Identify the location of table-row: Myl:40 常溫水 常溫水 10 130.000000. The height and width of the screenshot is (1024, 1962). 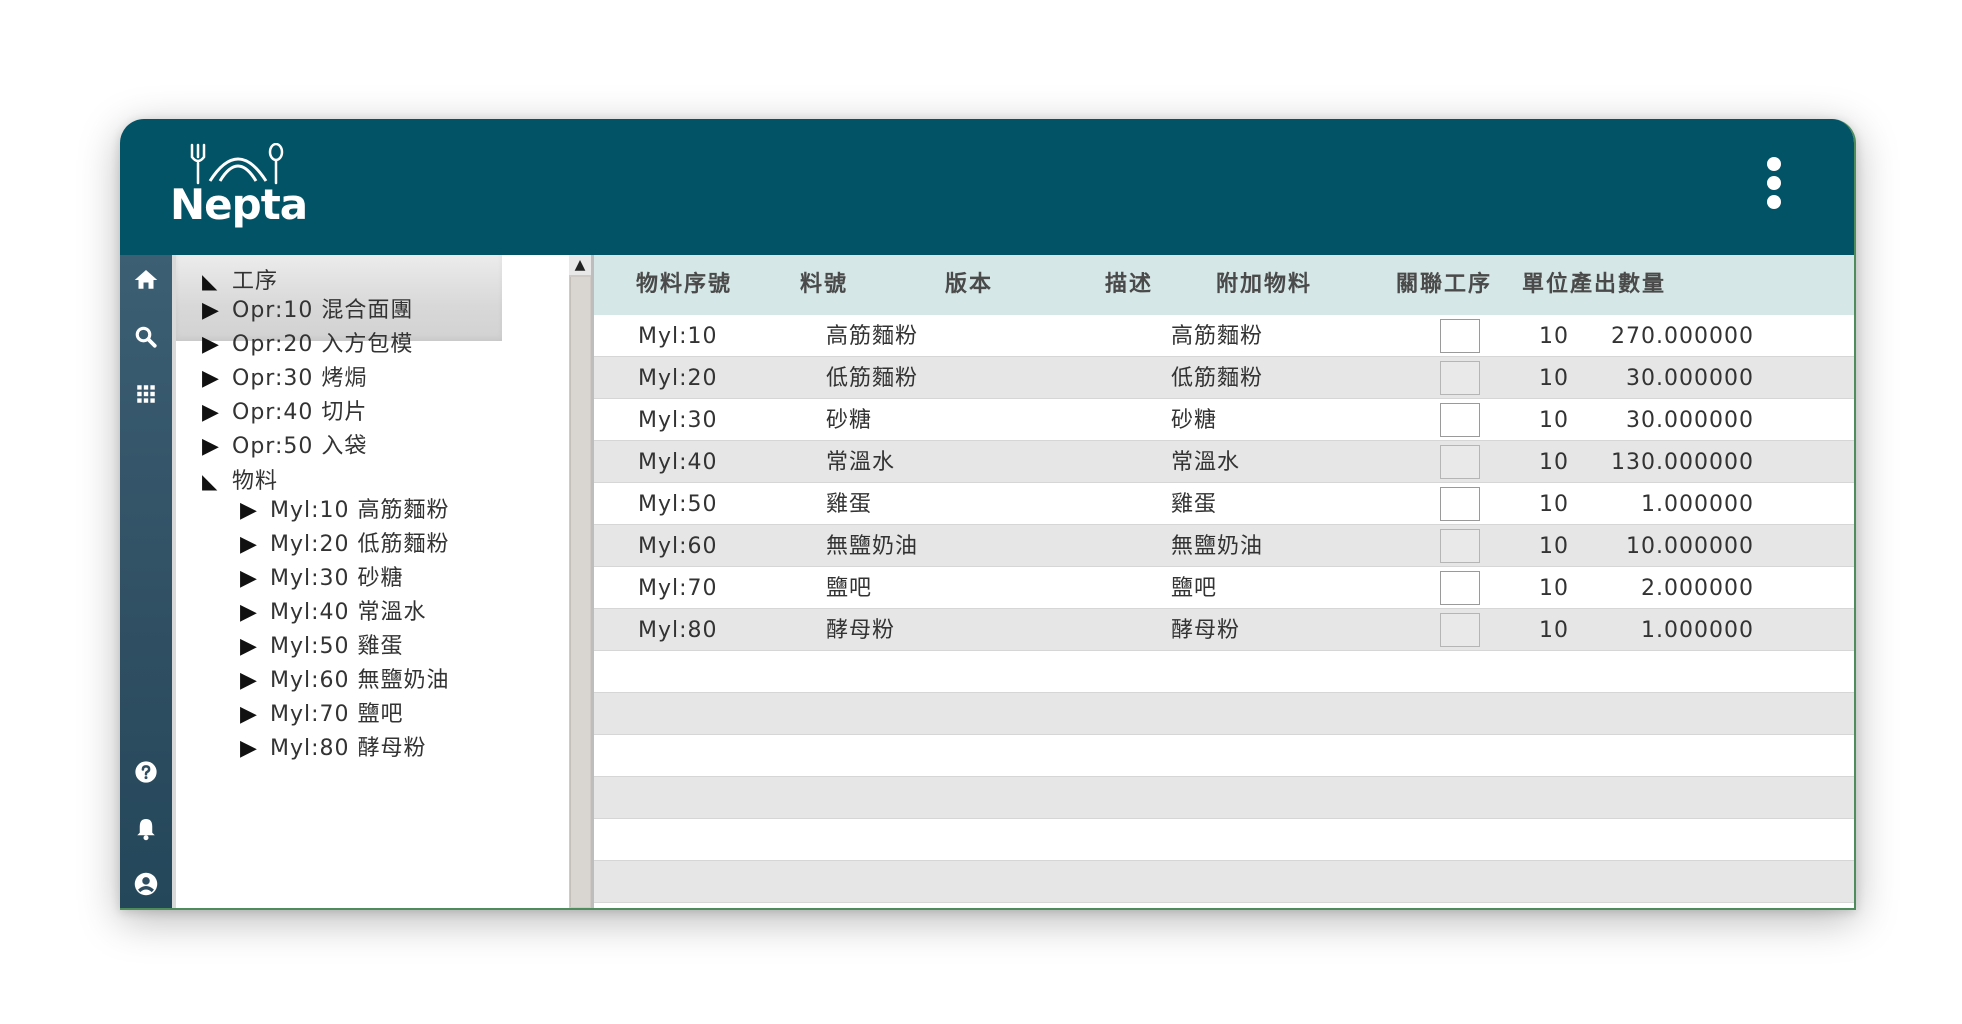
(1224, 462).